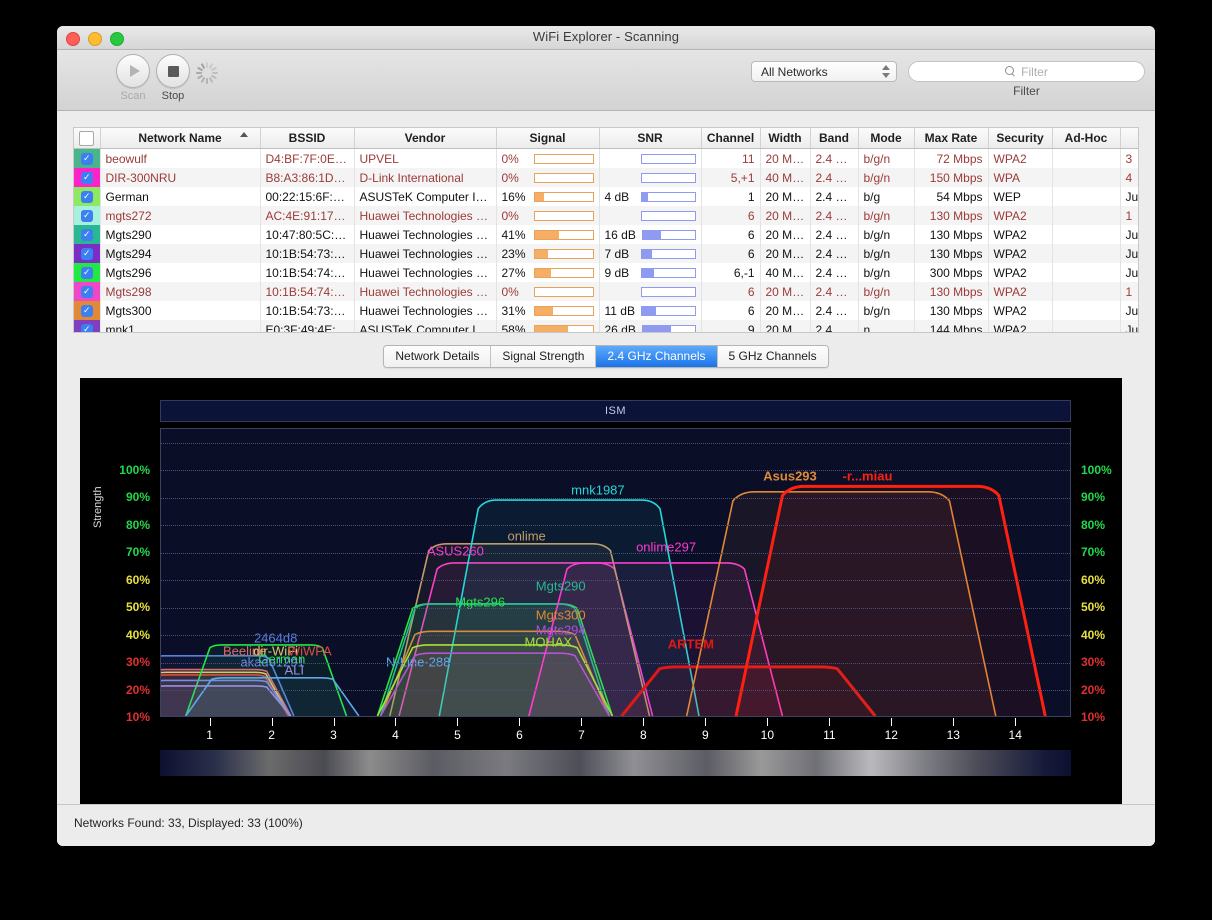  What do you see at coordinates (772, 356) in the screenshot?
I see `tab-5-ghz-channels: 5 GHz Channels` at bounding box center [772, 356].